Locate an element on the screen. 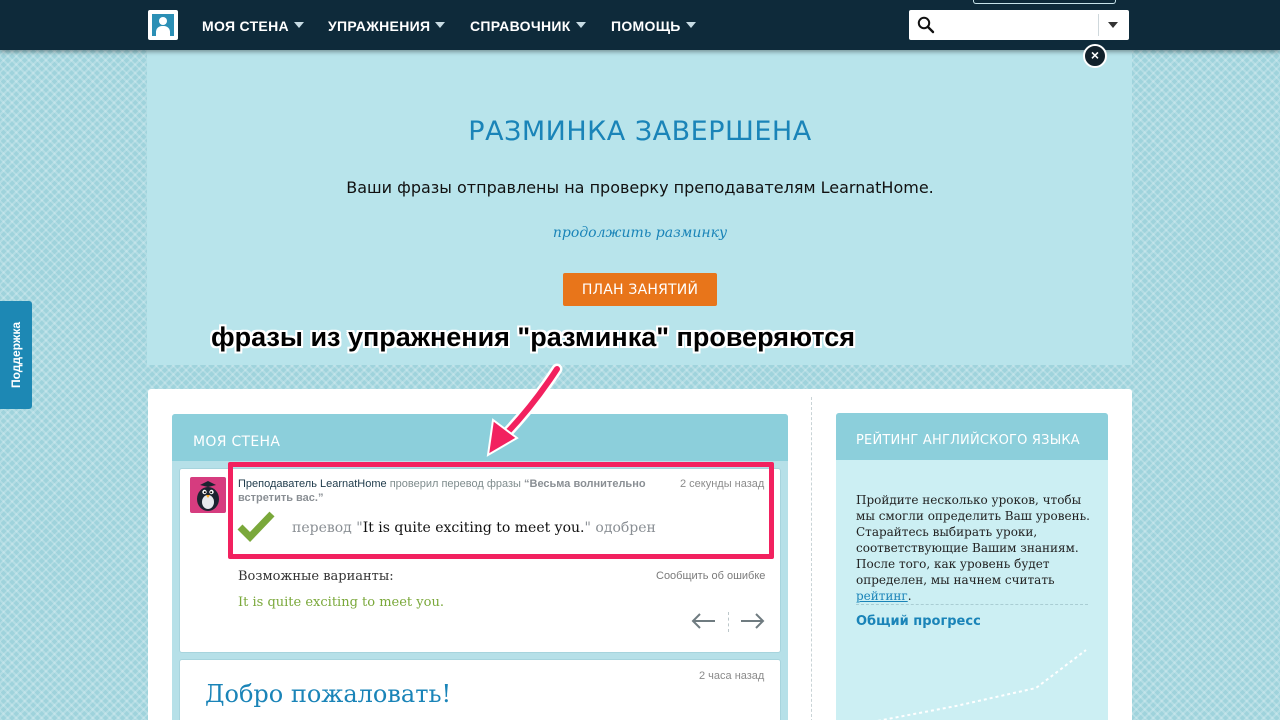 The width and height of the screenshot is (1280, 720). search-input is located at coordinates (1016, 25).